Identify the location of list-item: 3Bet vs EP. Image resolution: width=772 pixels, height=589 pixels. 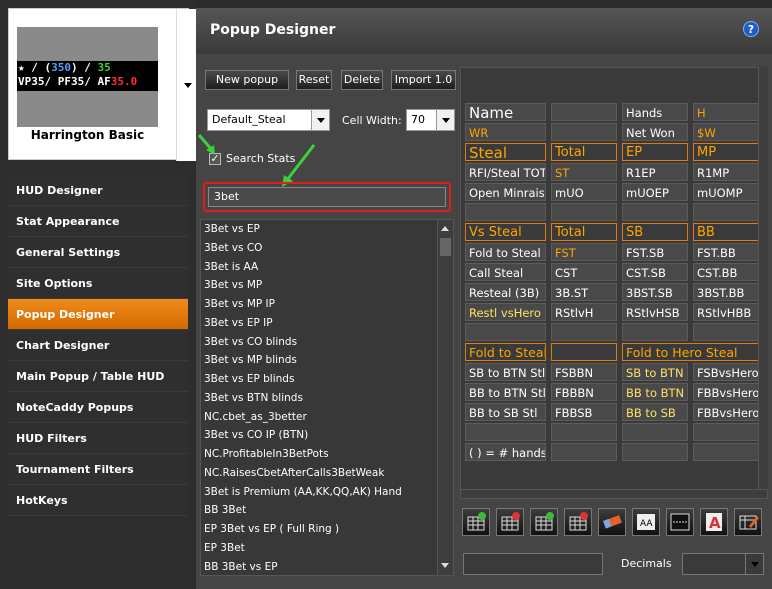
(327, 229).